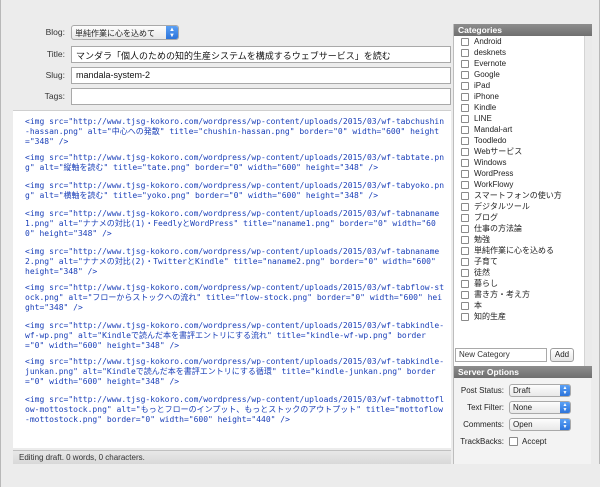 This screenshot has height=487, width=600. Describe the element at coordinates (540, 424) in the screenshot. I see `comments-select: Open ▲ ▼` at that location.